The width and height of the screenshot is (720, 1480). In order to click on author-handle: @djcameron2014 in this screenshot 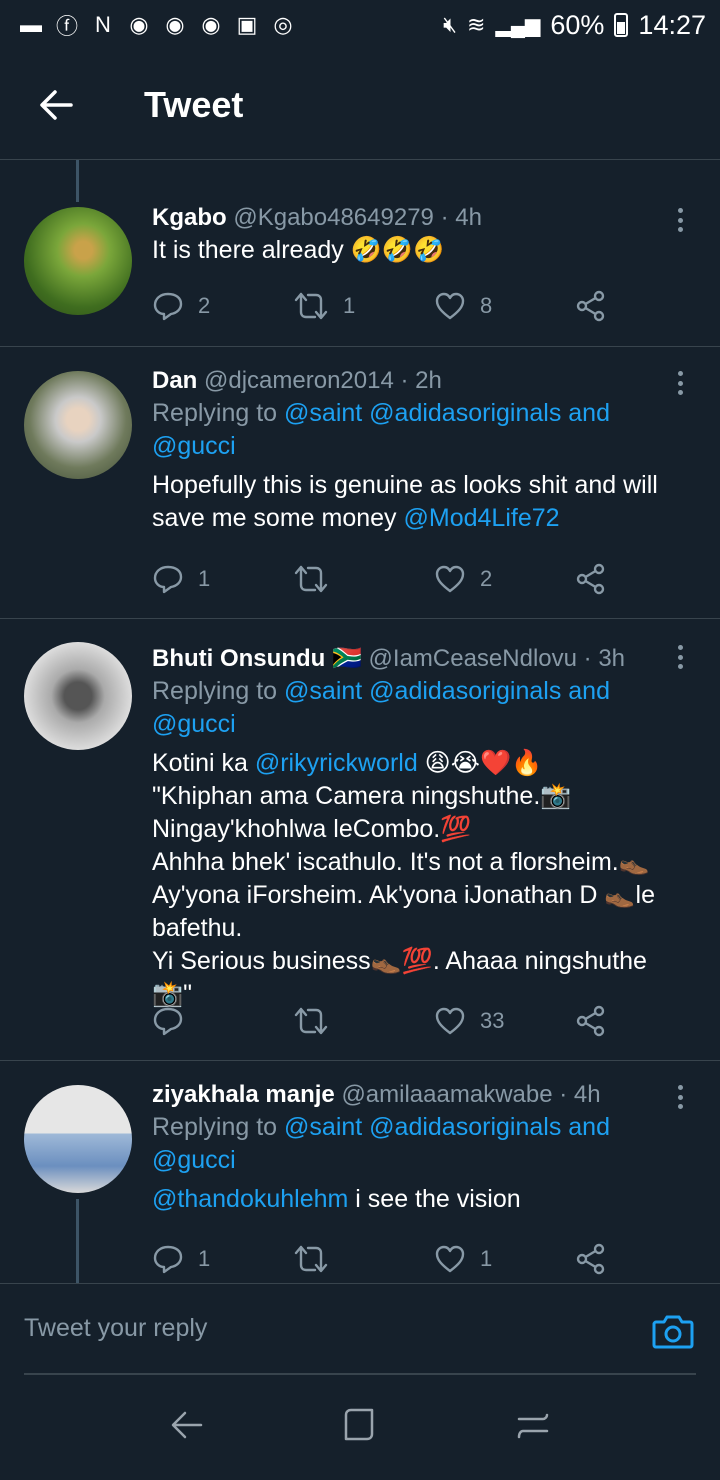, I will do `click(299, 380)`.